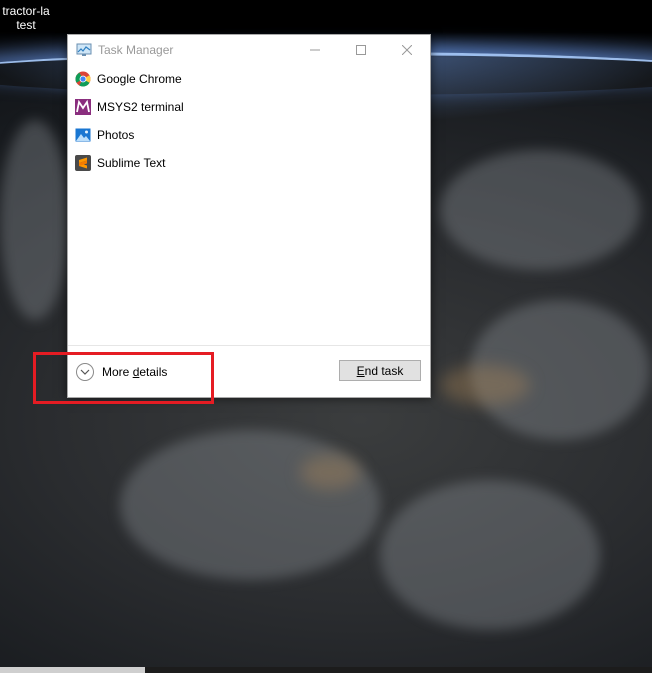 The height and width of the screenshot is (673, 652). What do you see at coordinates (83, 107) in the screenshot?
I see `msys2-icon` at bounding box center [83, 107].